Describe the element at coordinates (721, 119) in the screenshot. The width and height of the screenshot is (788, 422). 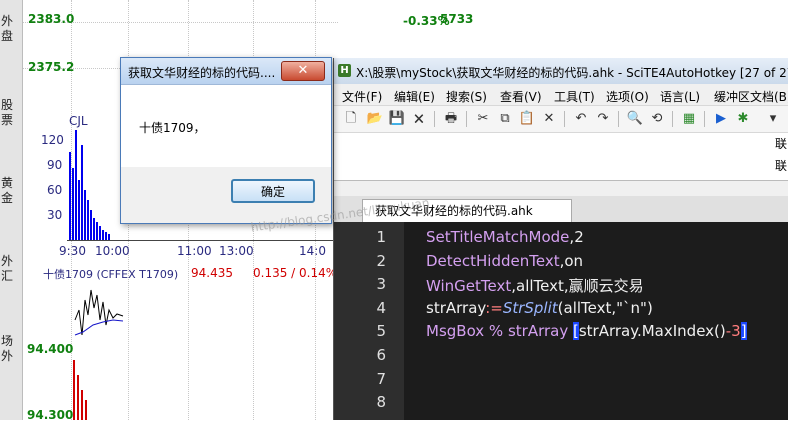
I see `run-icon: ▶` at that location.